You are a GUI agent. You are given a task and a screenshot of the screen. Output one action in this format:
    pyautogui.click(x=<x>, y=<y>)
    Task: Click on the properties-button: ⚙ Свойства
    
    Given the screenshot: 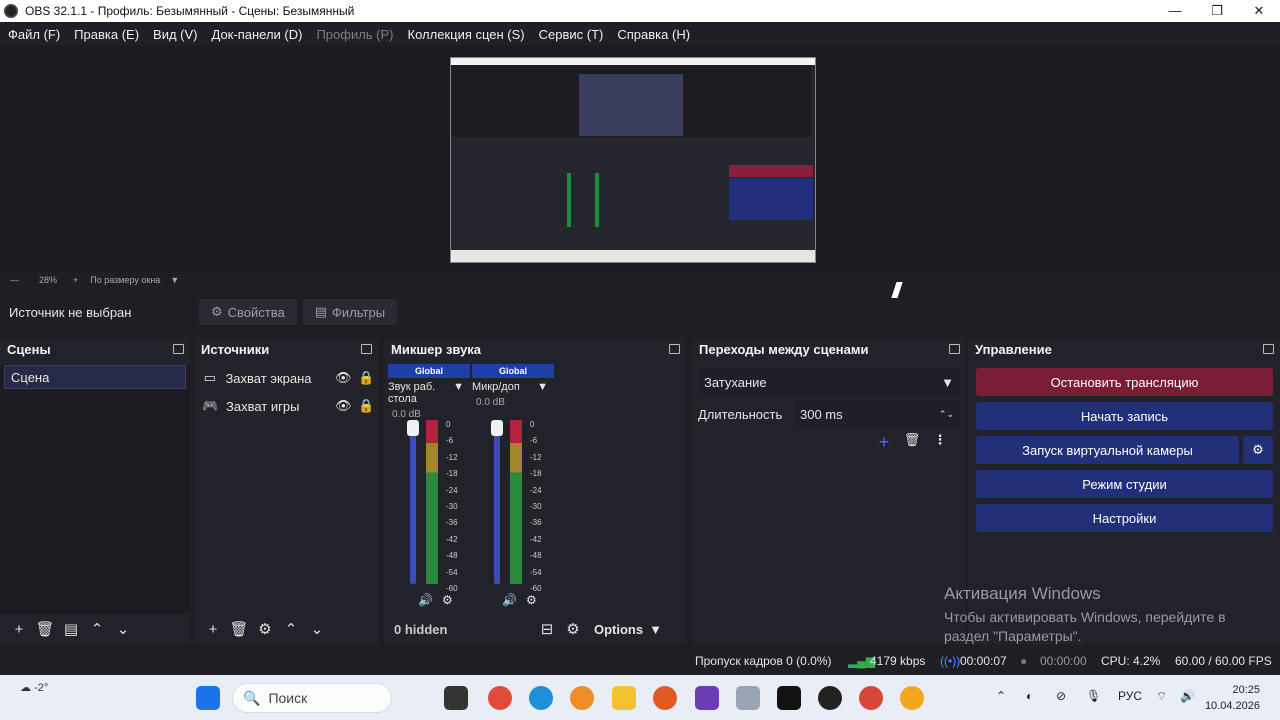 What is the action you would take?
    pyautogui.click(x=248, y=312)
    